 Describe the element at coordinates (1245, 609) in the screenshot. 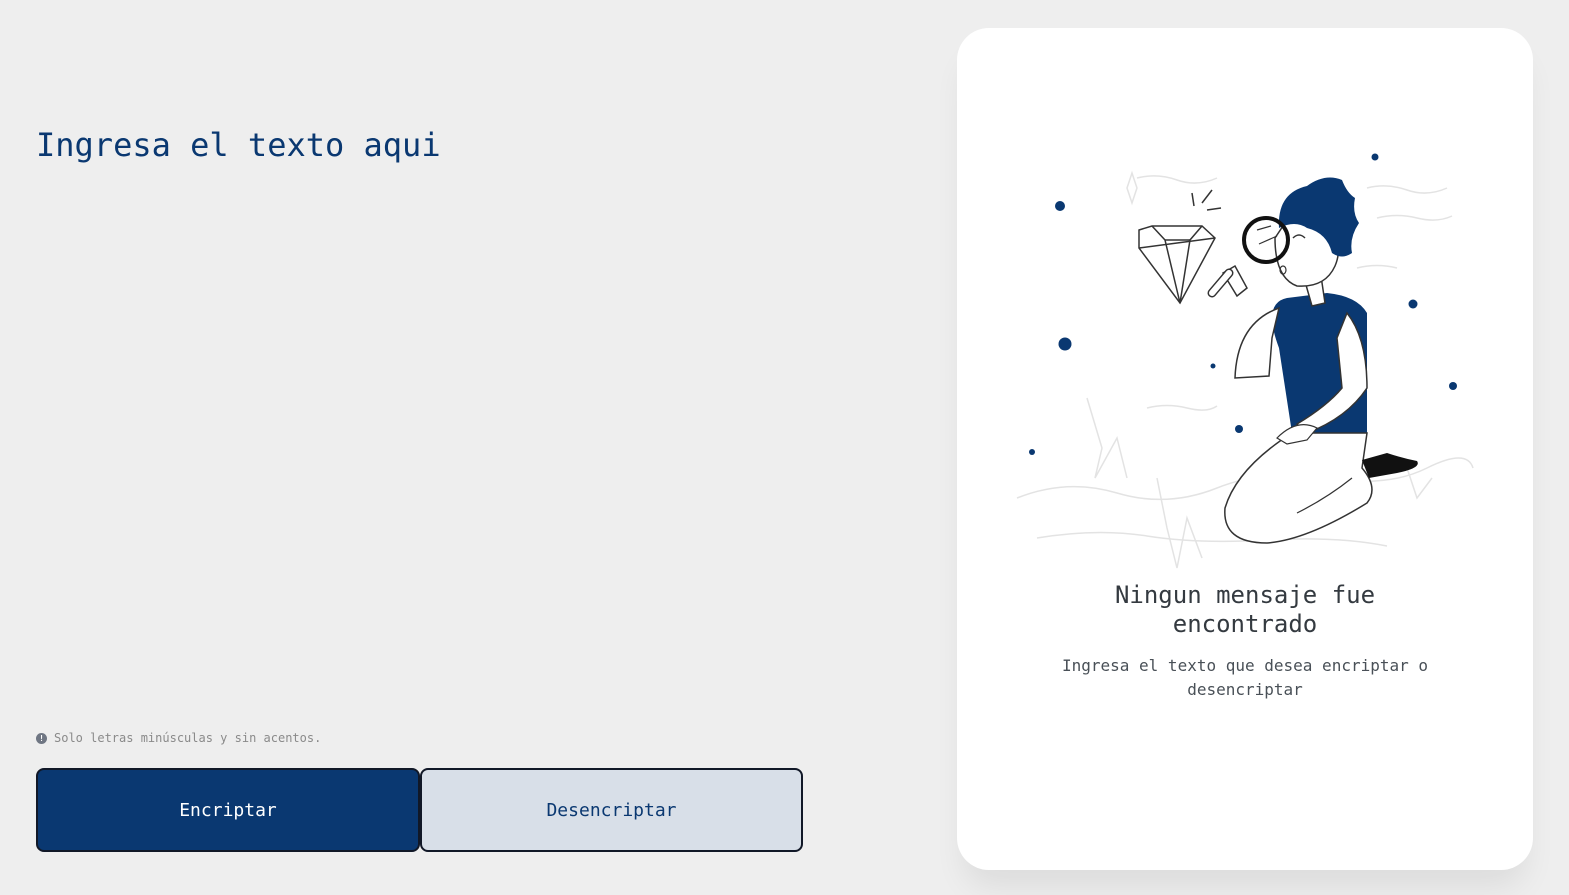

I see `empty-message-title: Ningun mensaje fue encontrado` at that location.